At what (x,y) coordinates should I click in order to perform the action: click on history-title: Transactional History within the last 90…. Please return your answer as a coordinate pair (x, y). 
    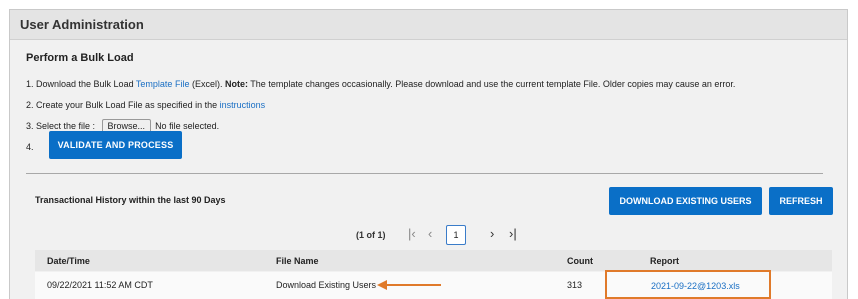
    Looking at the image, I should click on (130, 200).